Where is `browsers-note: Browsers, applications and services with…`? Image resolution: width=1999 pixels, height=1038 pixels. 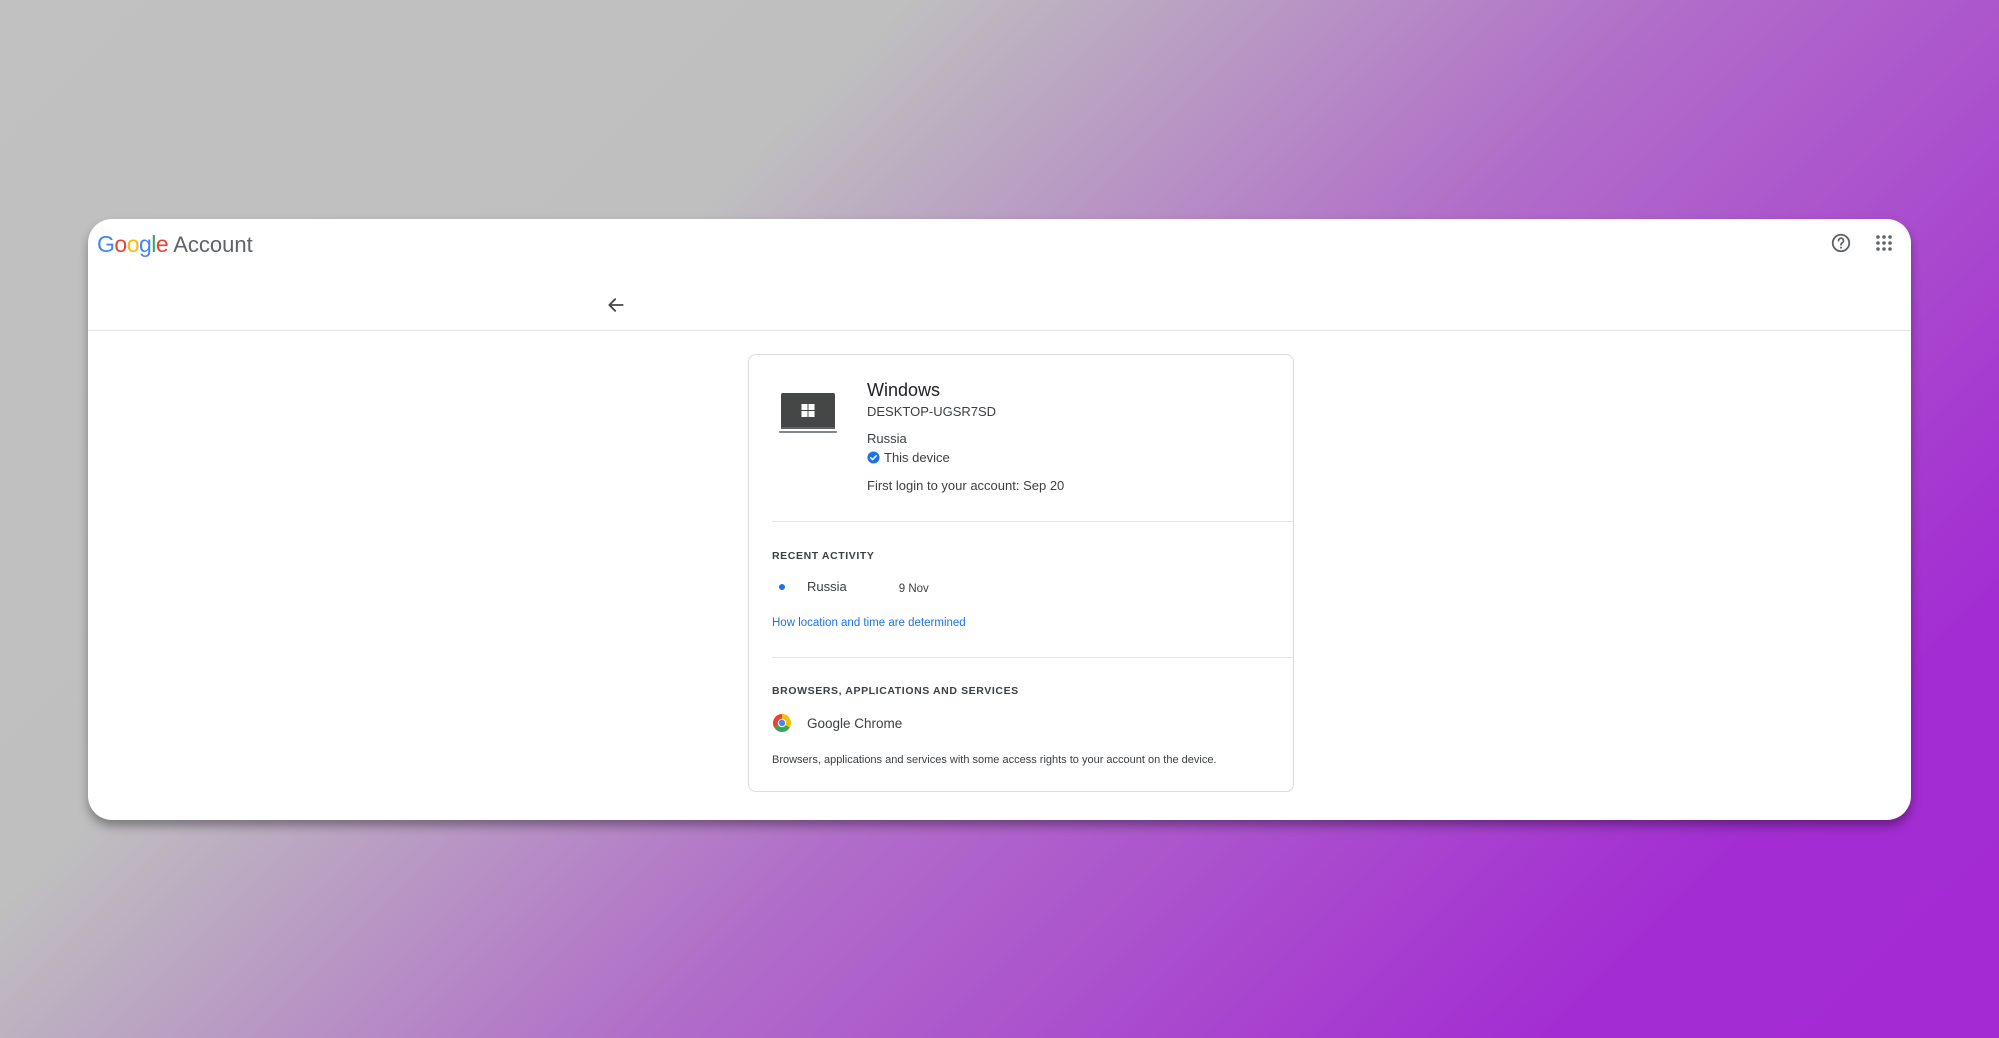
browsers-note: Browsers, applications and services with… is located at coordinates (994, 760).